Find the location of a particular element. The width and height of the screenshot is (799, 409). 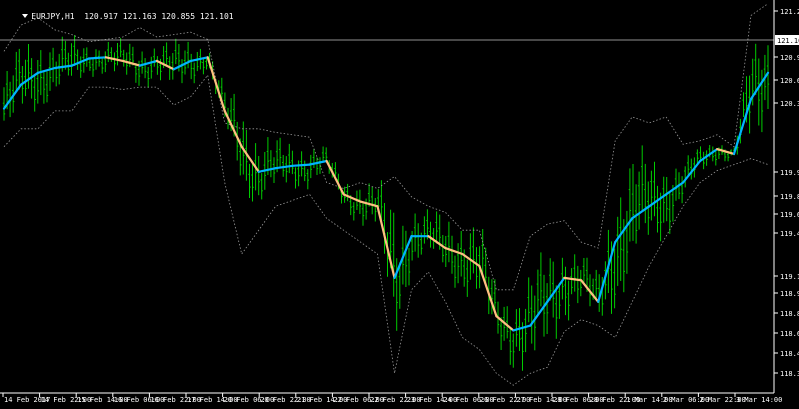

price-tick-label: 119.810 is located at coordinates (789, 197).